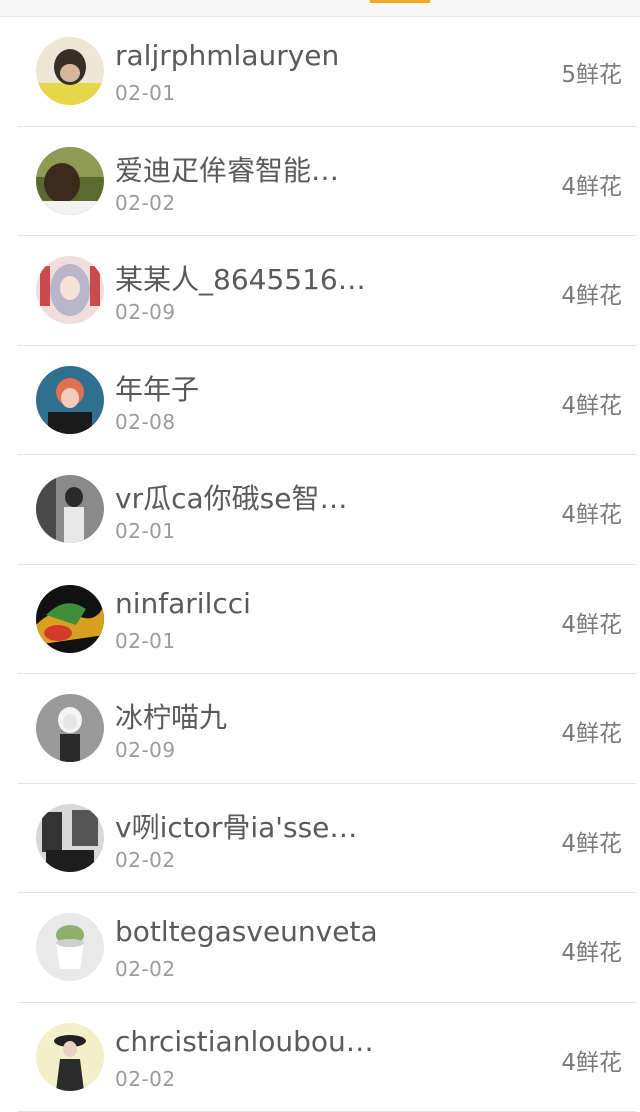  I want to click on list-item: ninfarilcci 02-01 4鲜花, so click(327, 620).